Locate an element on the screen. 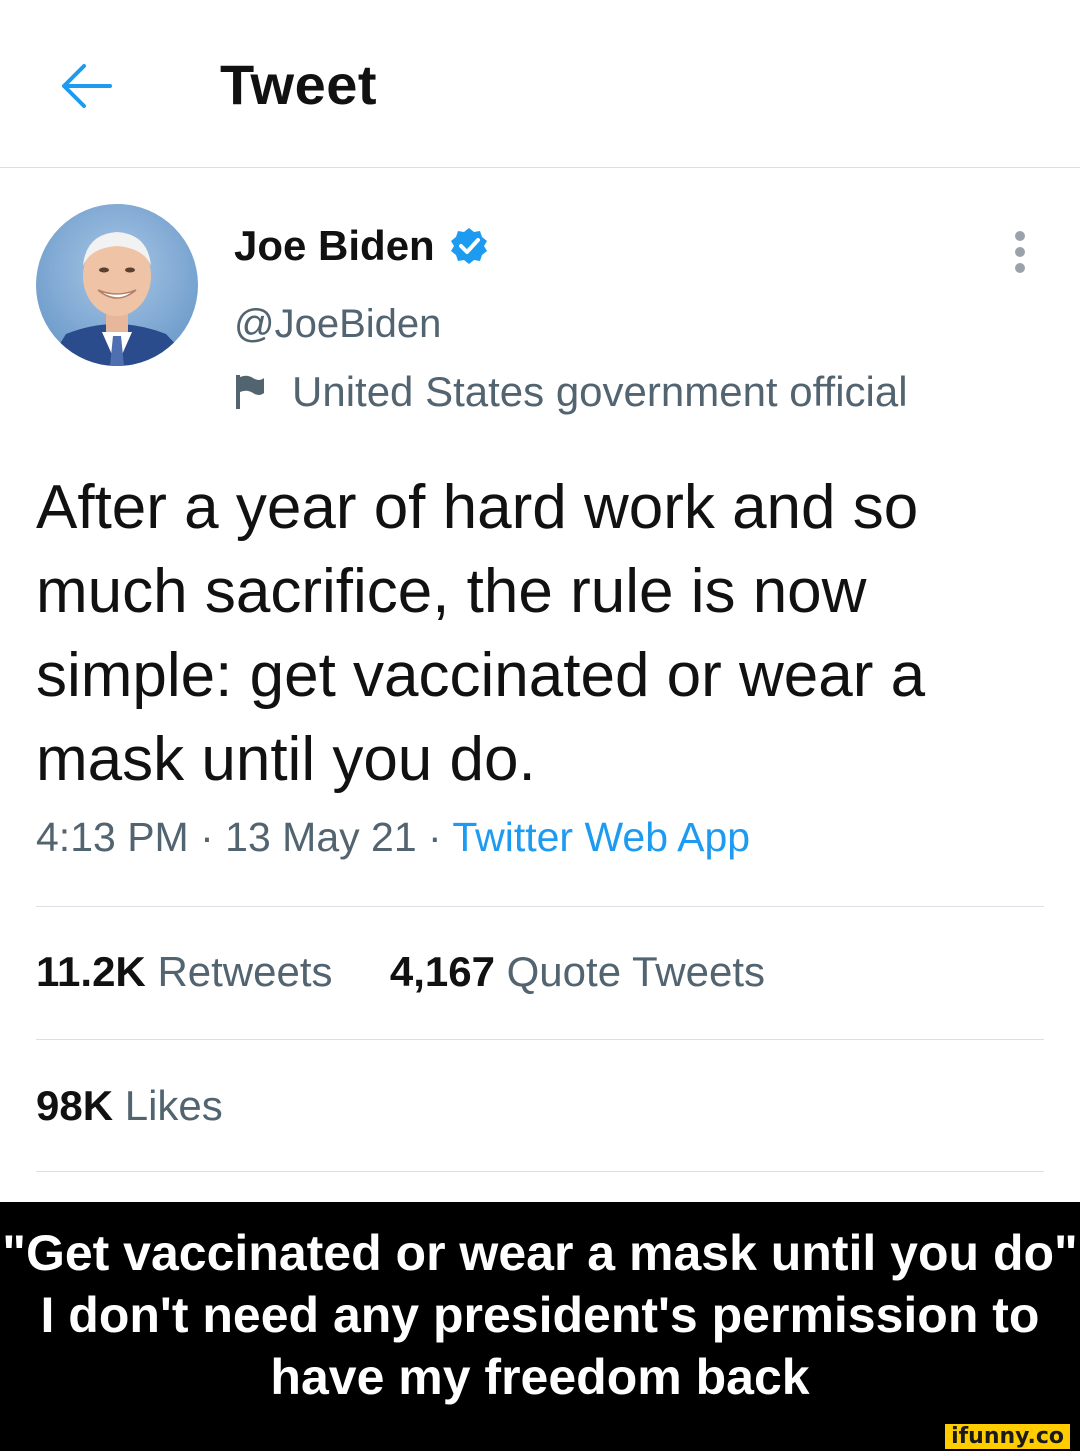 Image resolution: width=1080 pixels, height=1451 pixels. author-name-row: Joe Biden is located at coordinates (361, 246).